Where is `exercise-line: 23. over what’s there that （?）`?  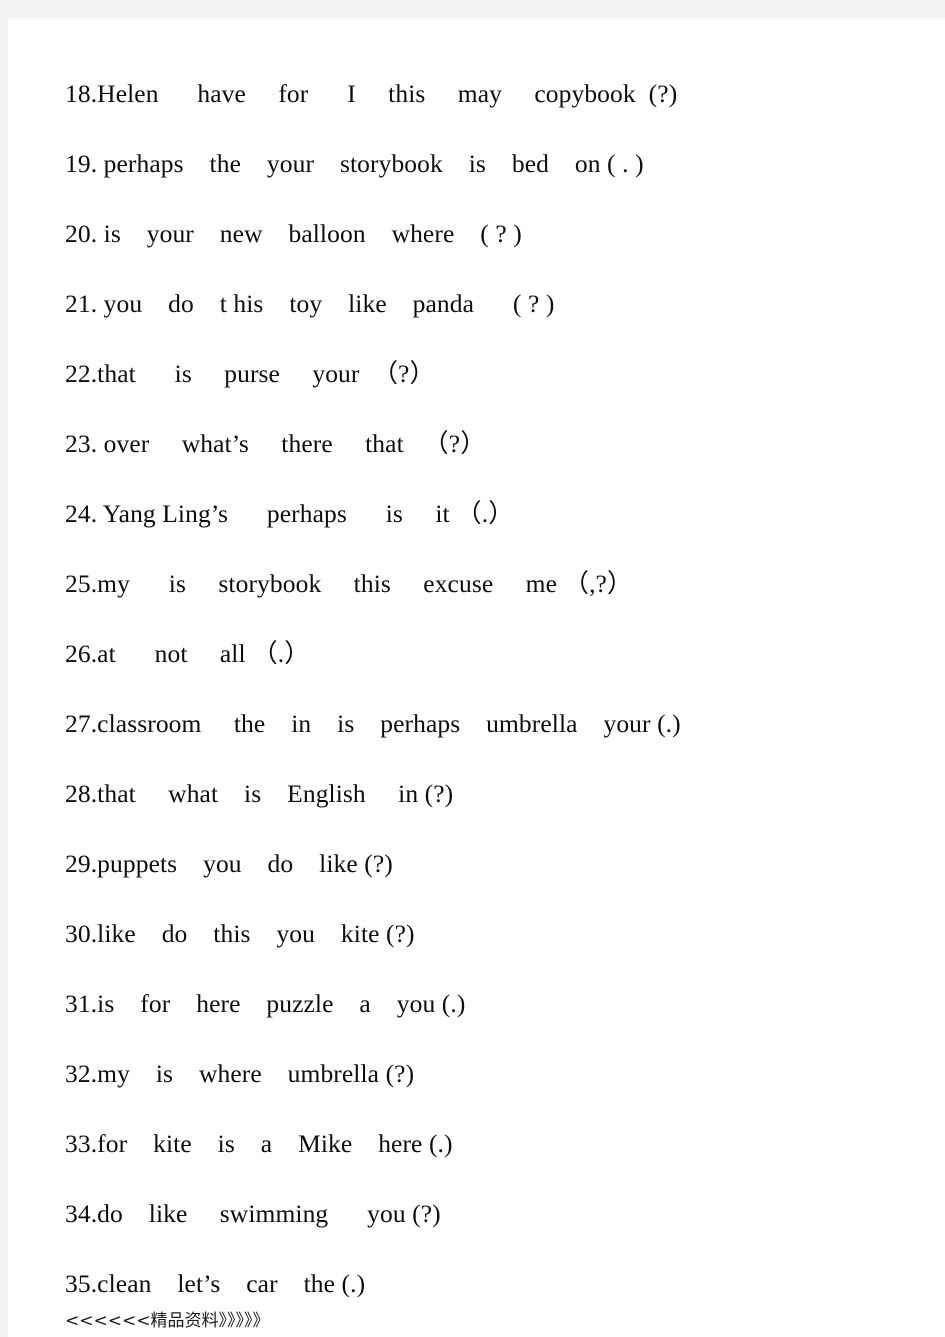 exercise-line: 23. over what’s there that （?） is located at coordinates (275, 443).